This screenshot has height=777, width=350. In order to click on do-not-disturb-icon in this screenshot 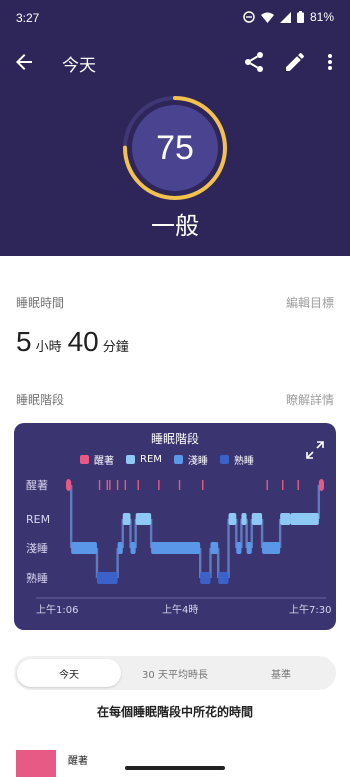, I will do `click(249, 17)`.